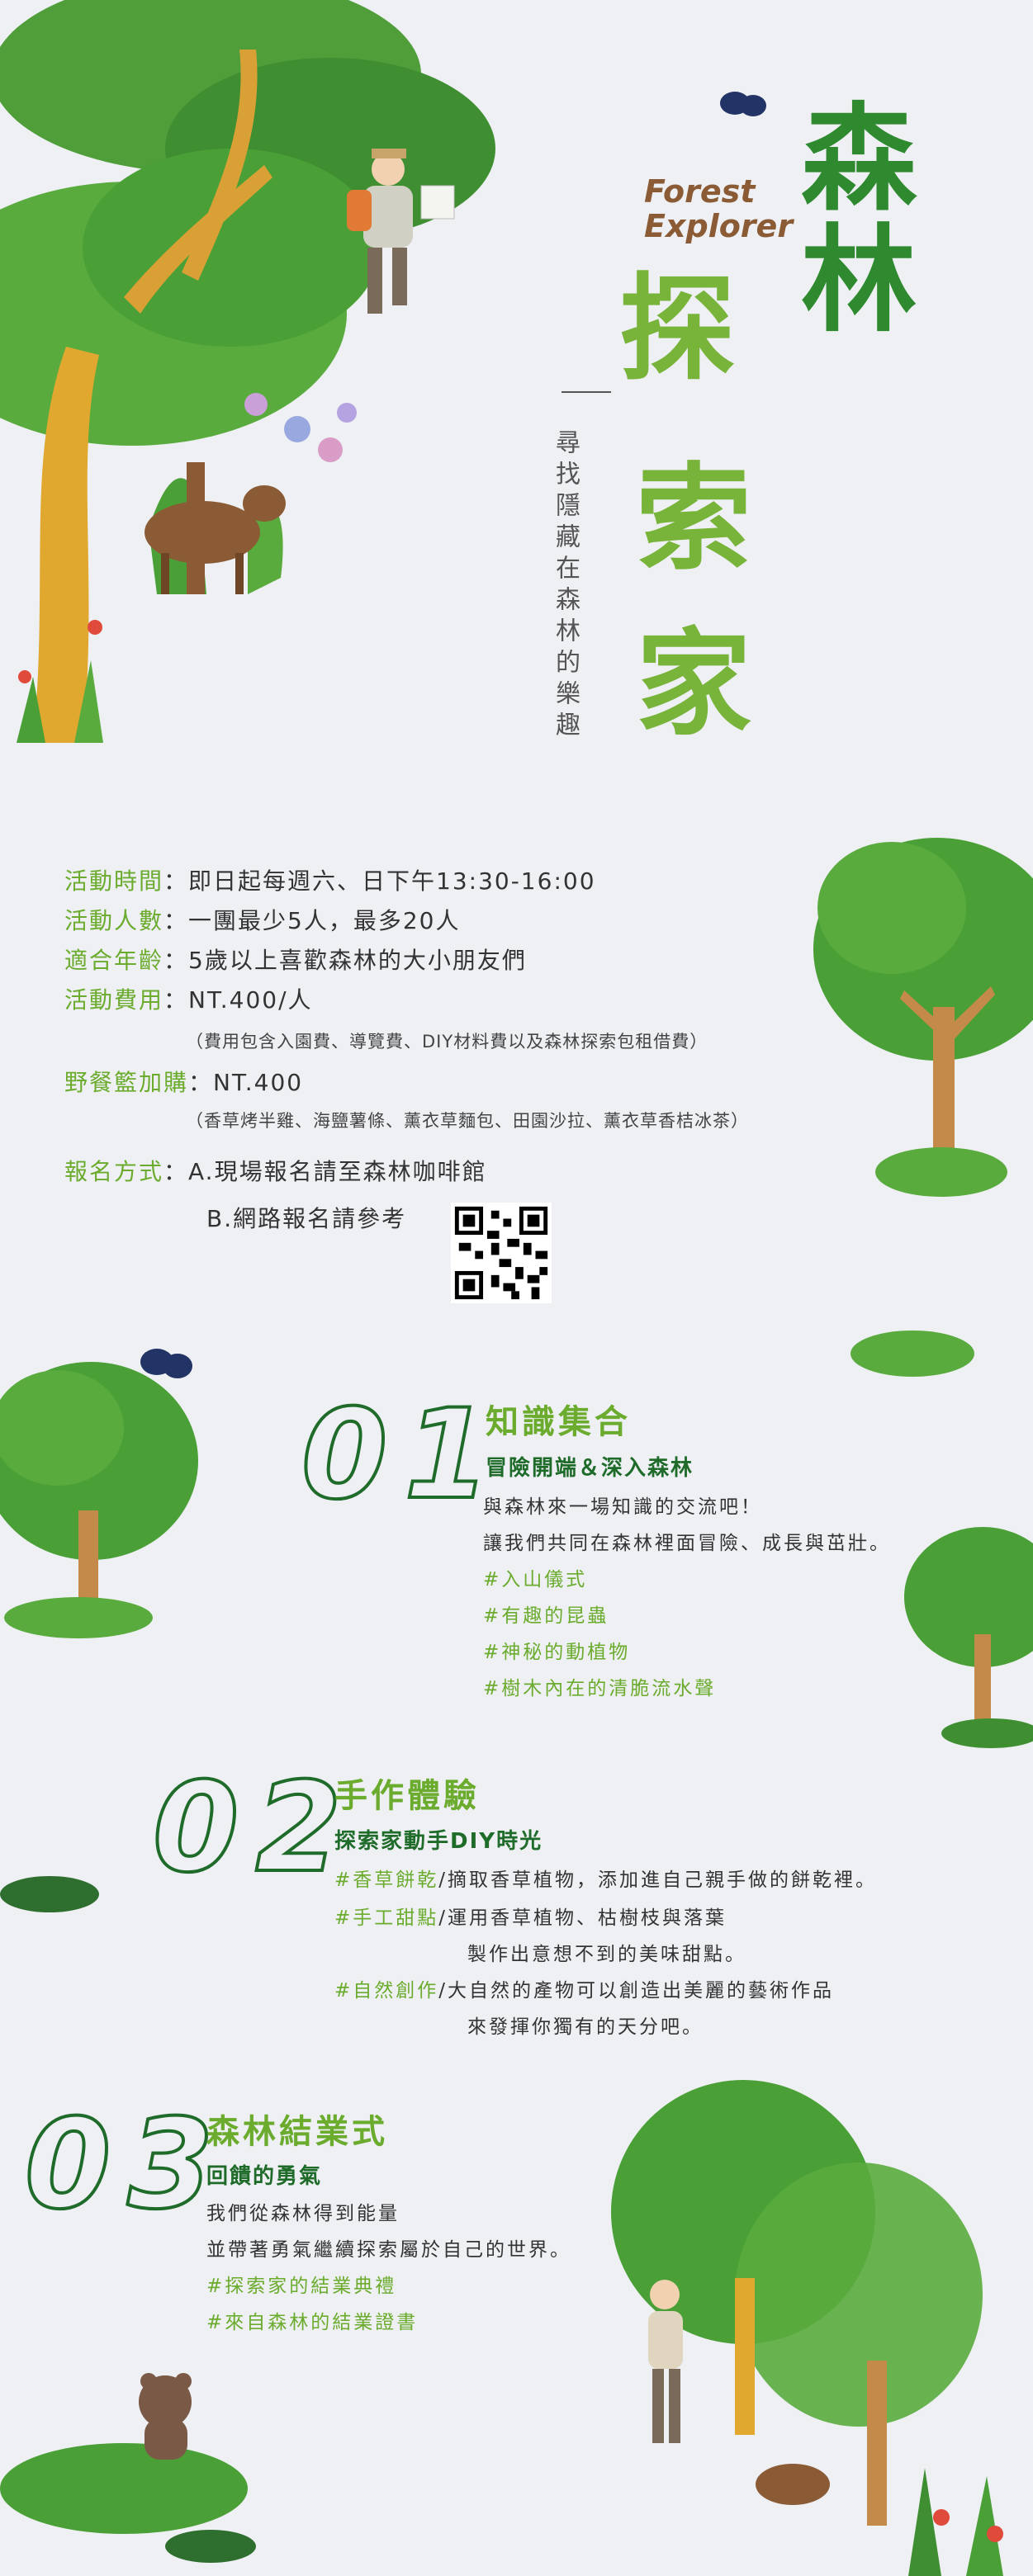  Describe the element at coordinates (558, 1422) in the screenshot. I see `section-01-title: 知識集合` at that location.